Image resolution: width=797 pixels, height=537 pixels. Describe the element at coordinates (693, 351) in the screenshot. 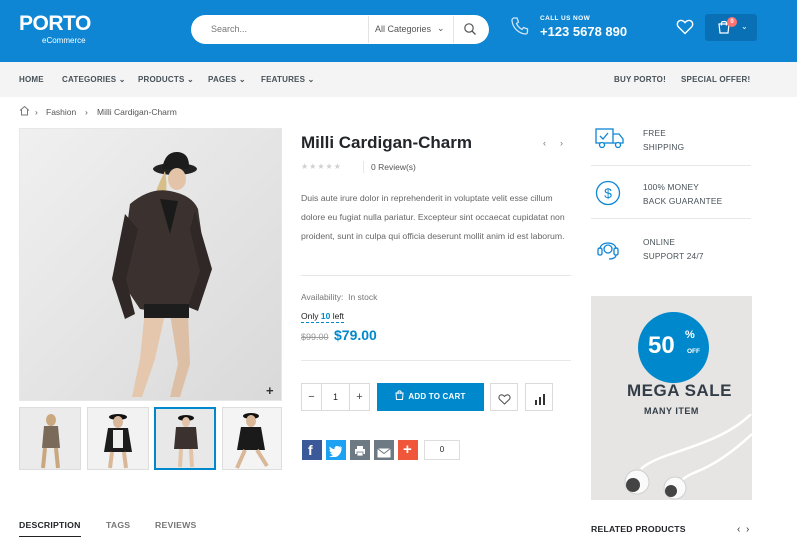

I see `off-label: OFF` at that location.